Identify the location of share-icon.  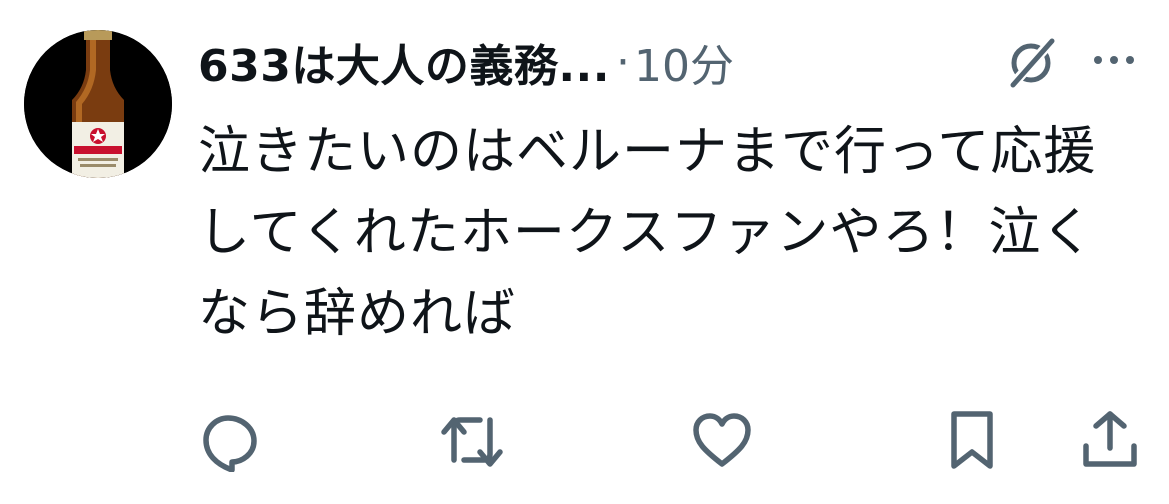
(1110, 440).